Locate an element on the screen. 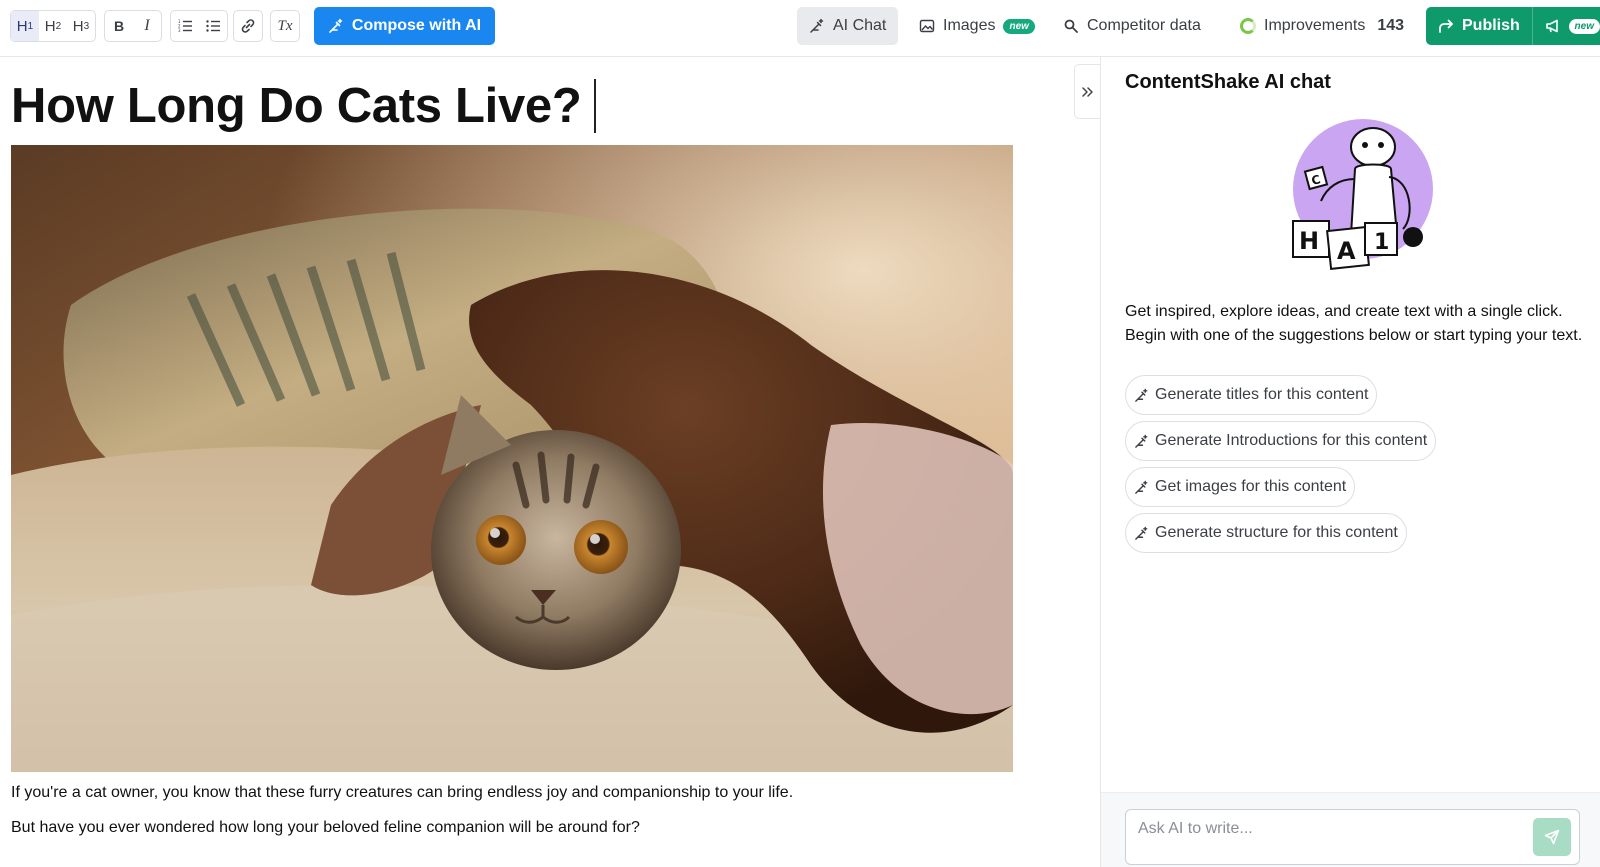 The height and width of the screenshot is (867, 1600). title-row: How Long Do Cats Live? is located at coordinates (303, 106).